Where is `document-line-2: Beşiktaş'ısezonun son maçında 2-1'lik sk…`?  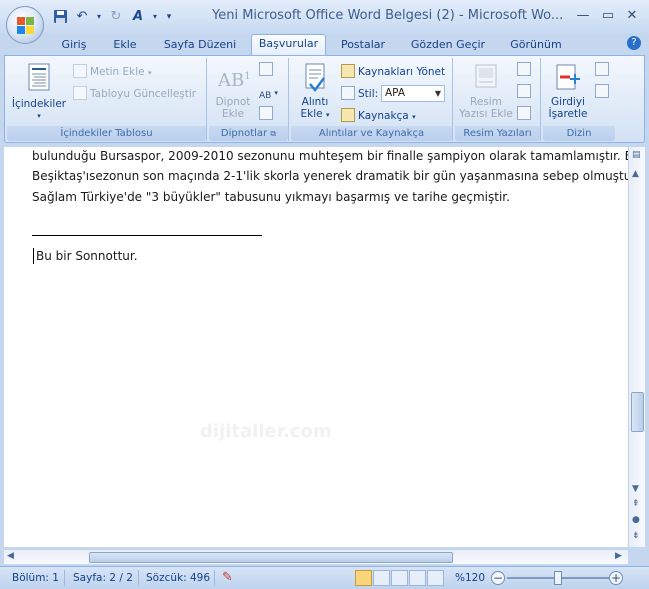 document-line-2: Beşiktaş'ısezonun son maçında 2-1'lik sk… is located at coordinates (330, 176).